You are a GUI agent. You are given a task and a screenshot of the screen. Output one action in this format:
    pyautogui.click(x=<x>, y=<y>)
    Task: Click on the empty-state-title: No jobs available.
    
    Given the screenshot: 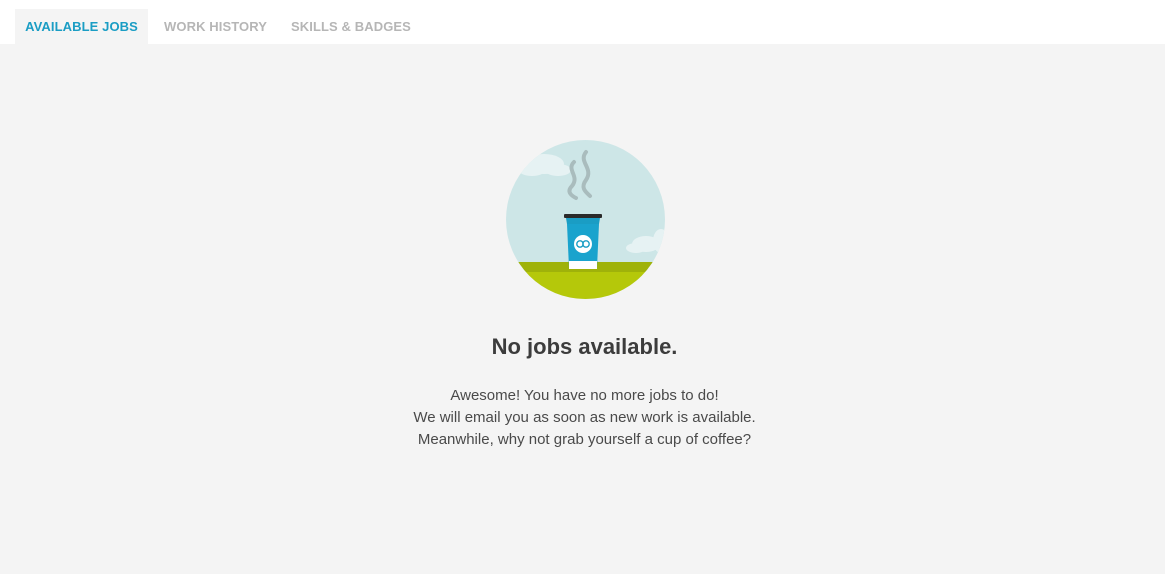 What is the action you would take?
    pyautogui.click(x=584, y=346)
    